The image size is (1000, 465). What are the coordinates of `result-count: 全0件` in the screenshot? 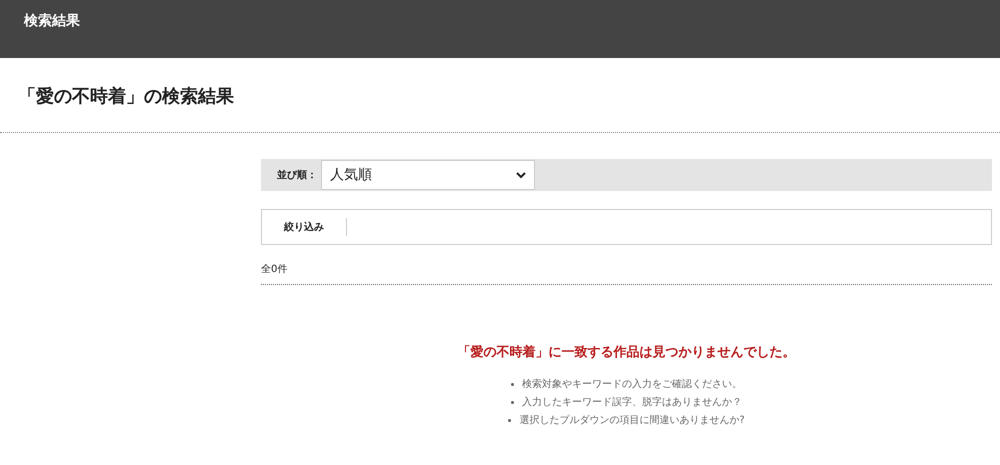 It's located at (626, 273).